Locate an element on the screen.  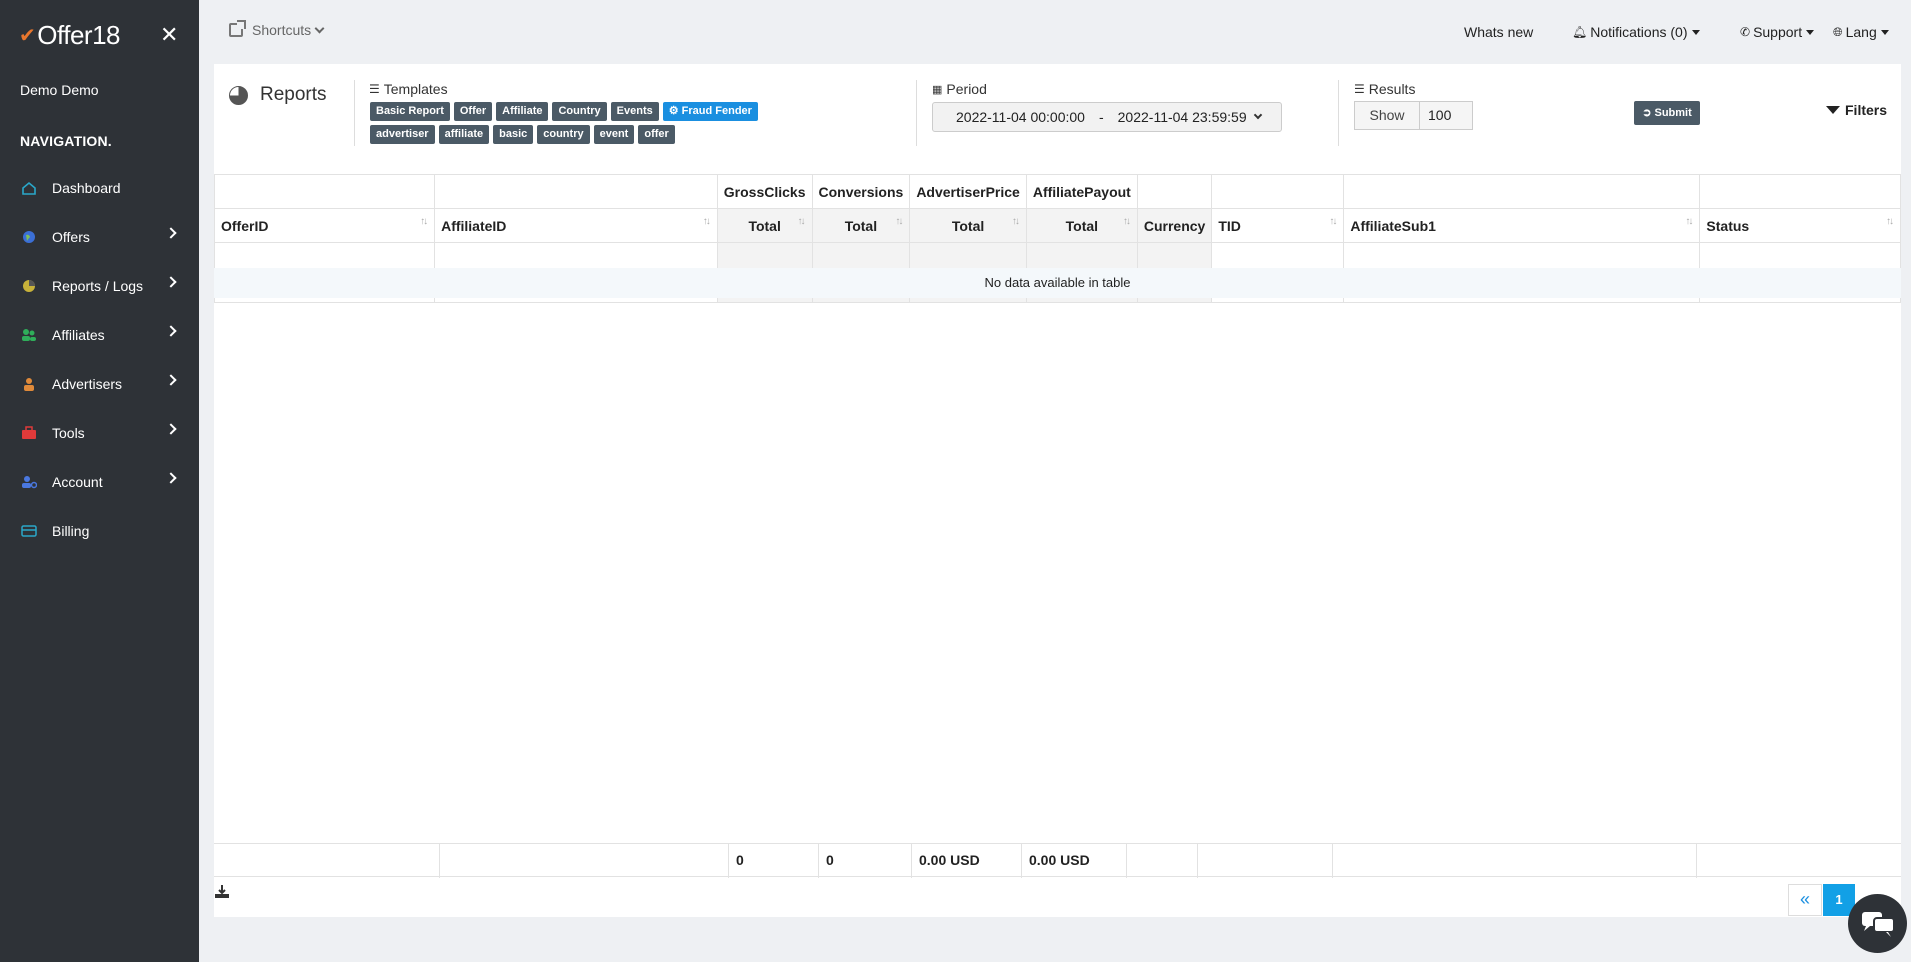
group-affiliate-payout: AffiliatePayout is located at coordinates (1081, 191).